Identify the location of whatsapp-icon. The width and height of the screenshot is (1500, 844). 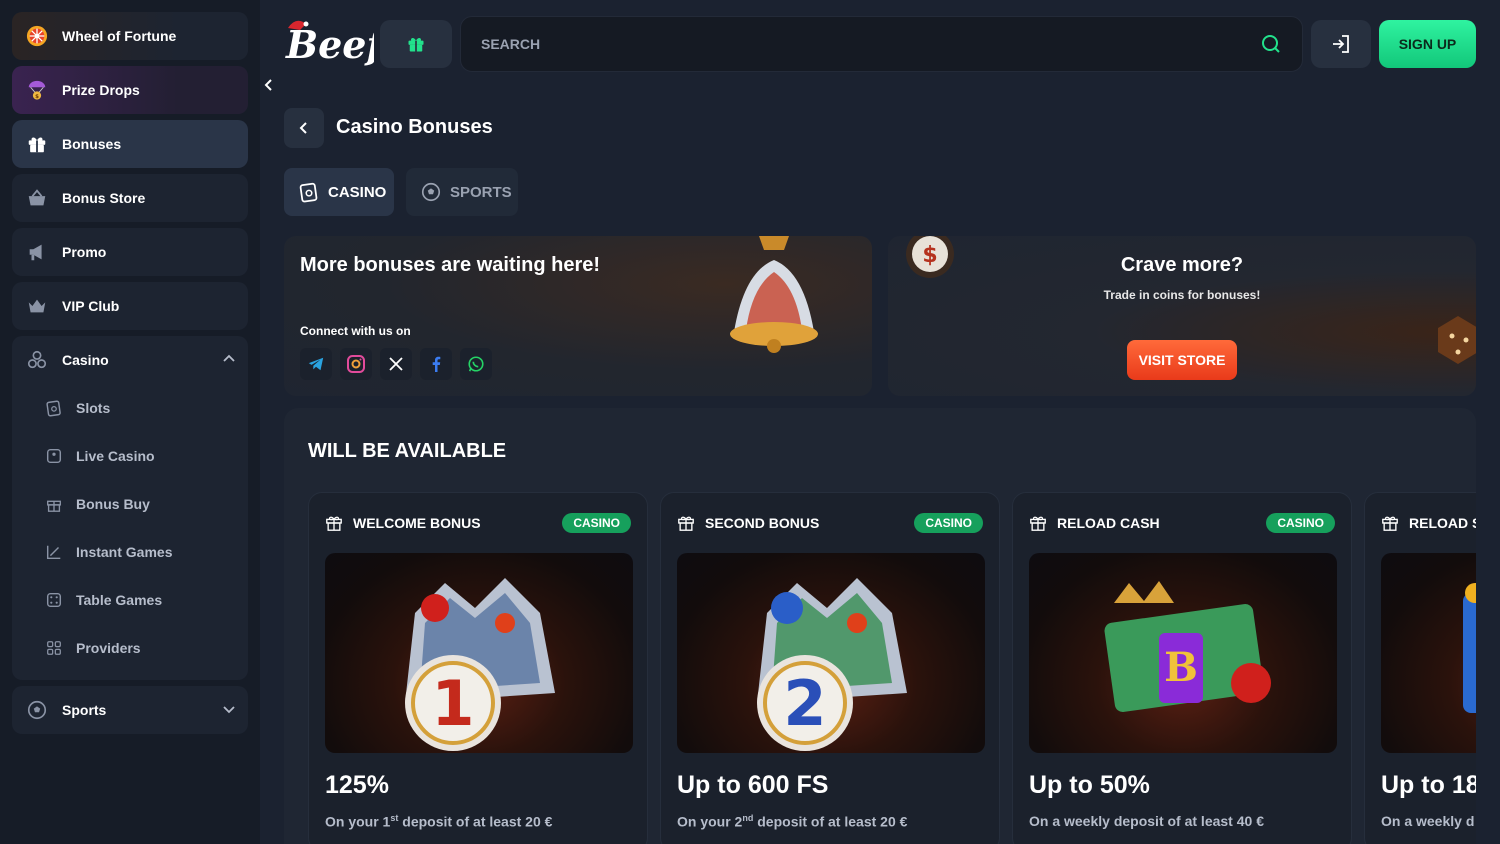
(476, 364).